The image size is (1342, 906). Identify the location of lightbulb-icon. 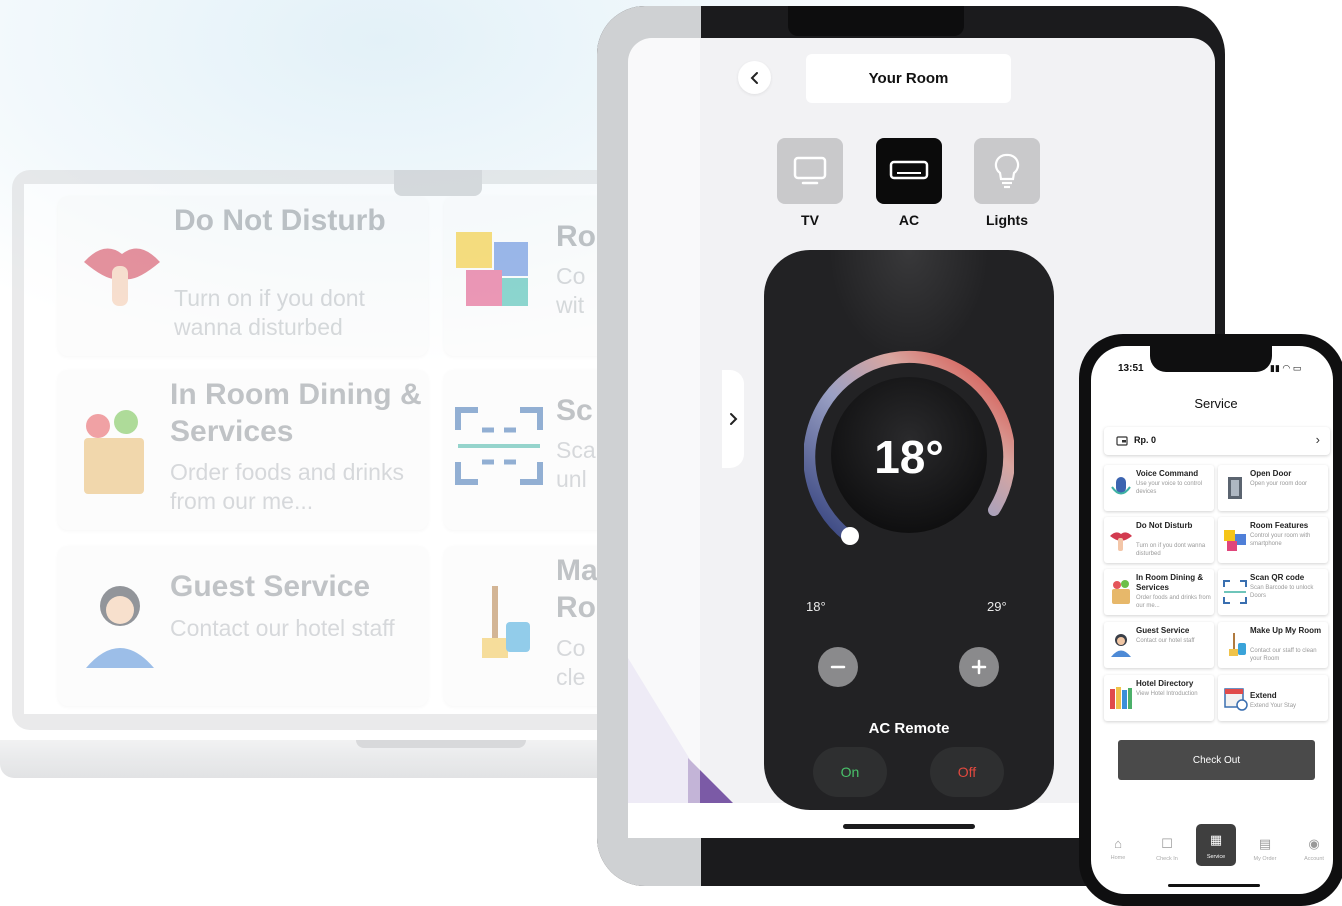
(1007, 171).